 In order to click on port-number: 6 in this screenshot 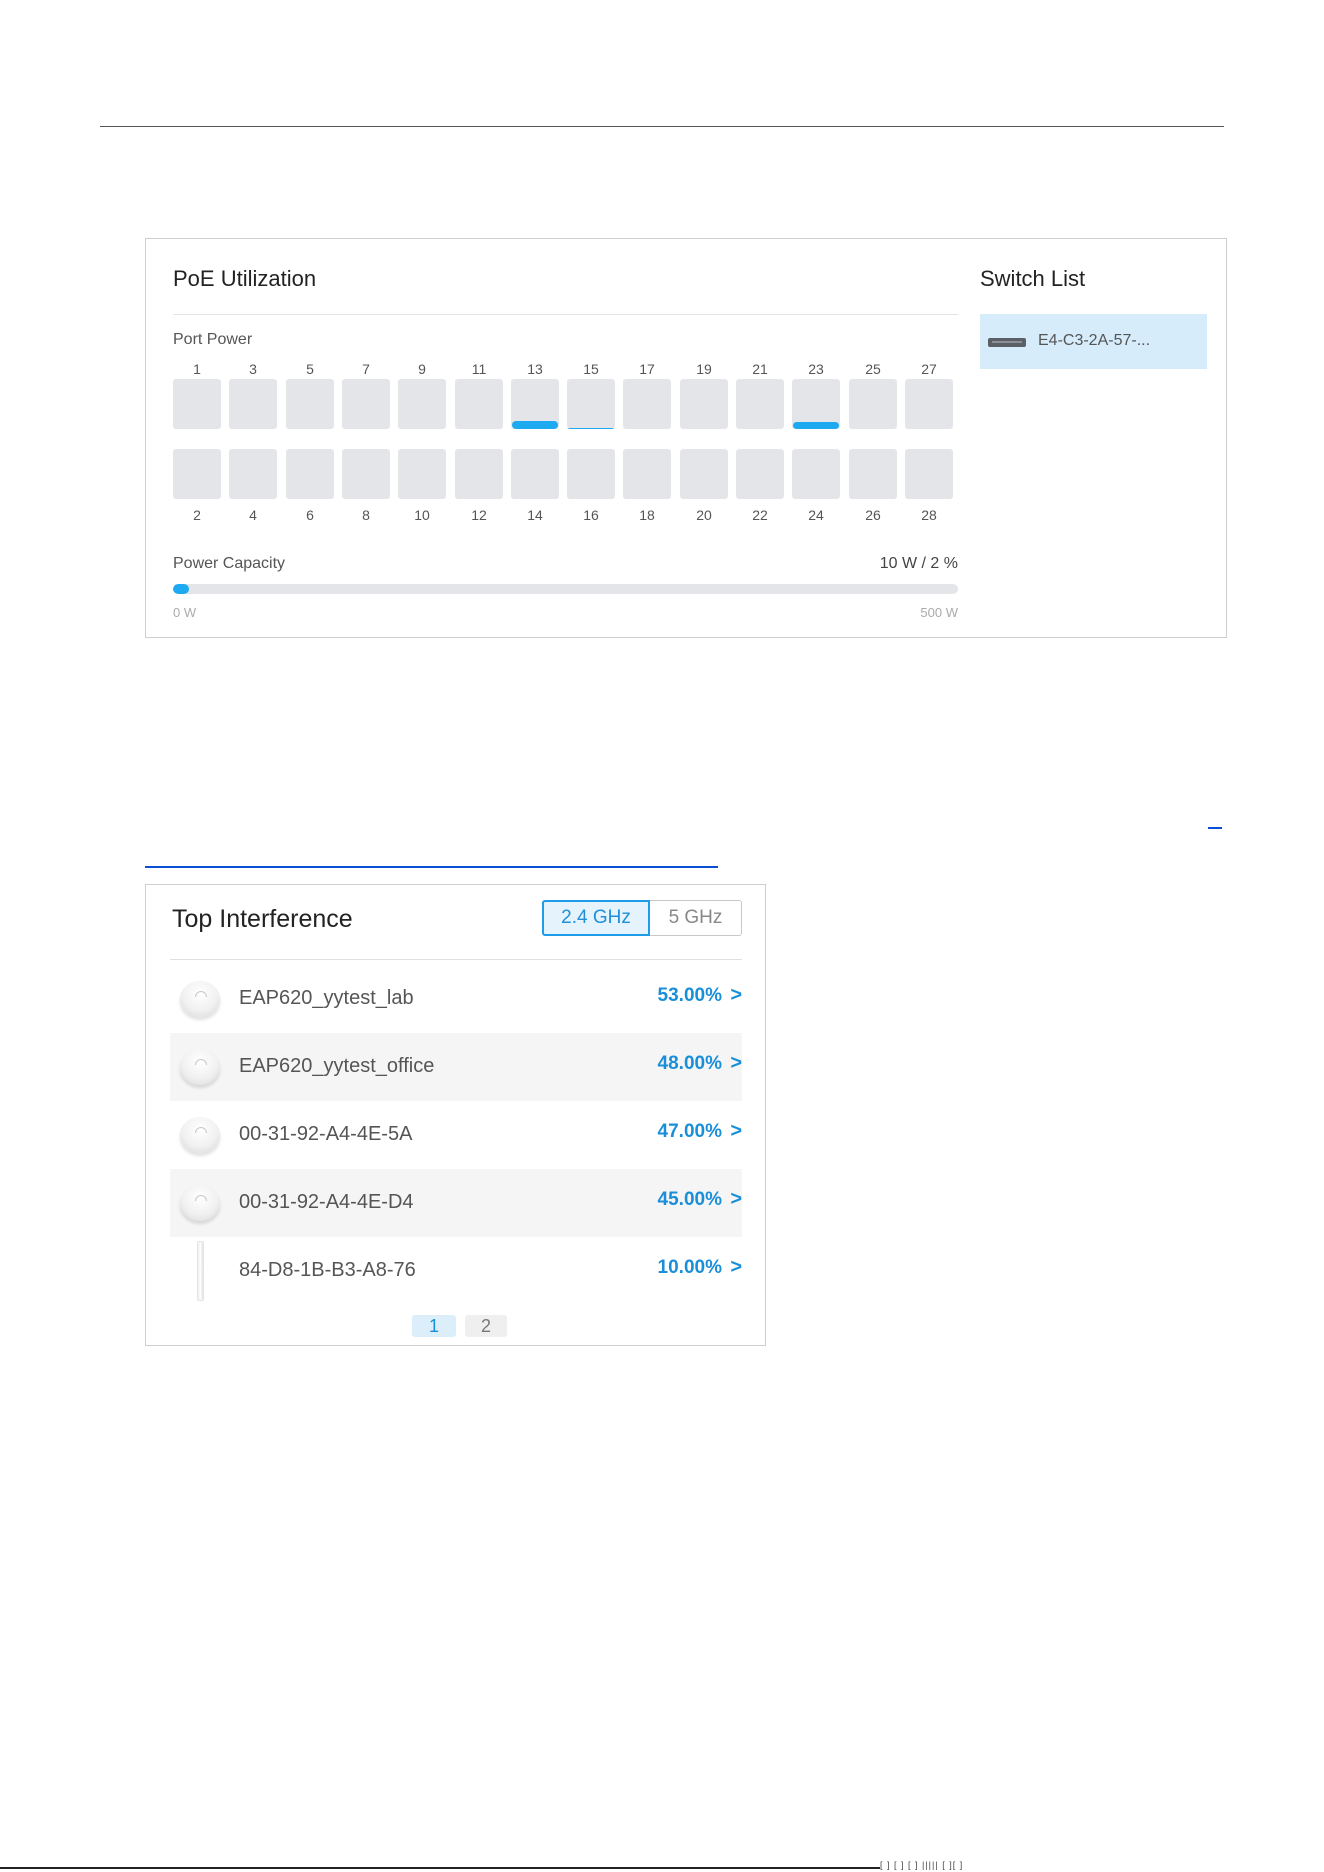, I will do `click(310, 515)`.